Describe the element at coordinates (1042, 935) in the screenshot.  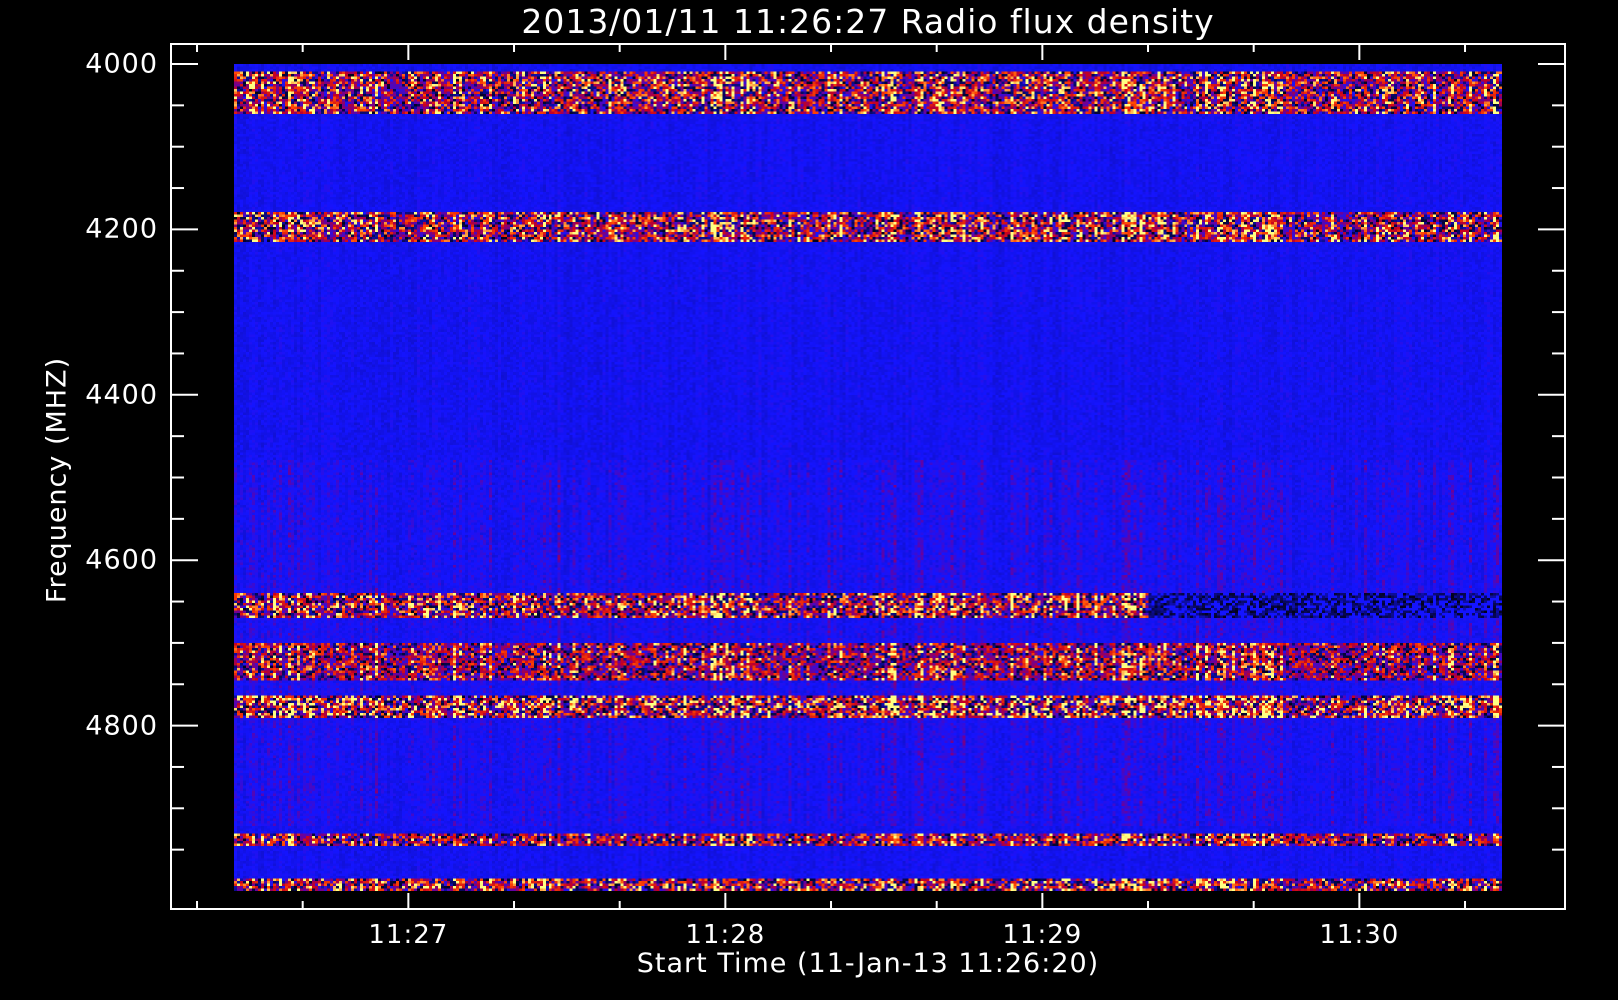
I see `x-tick-label: 11:29` at that location.